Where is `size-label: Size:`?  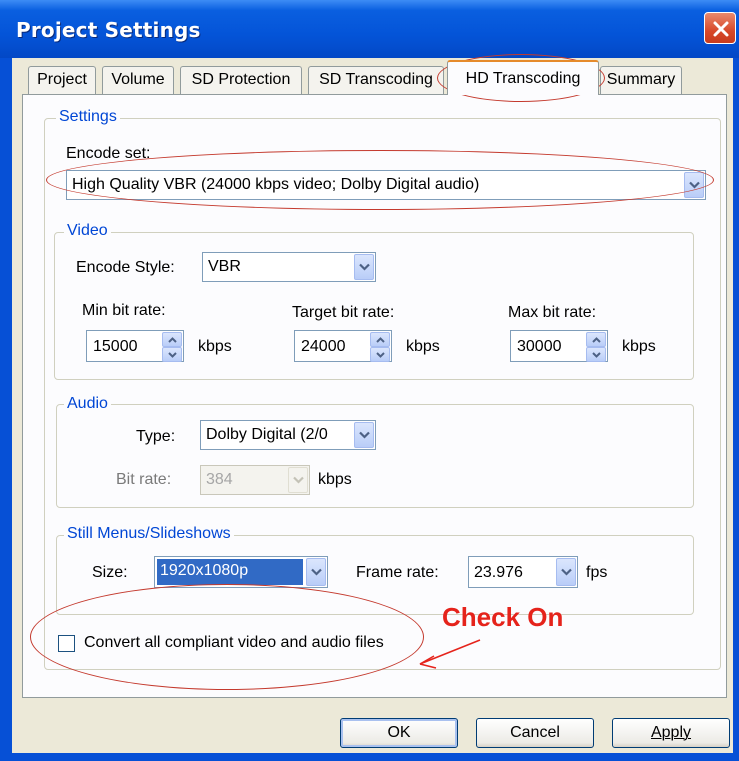
size-label: Size: is located at coordinates (110, 572).